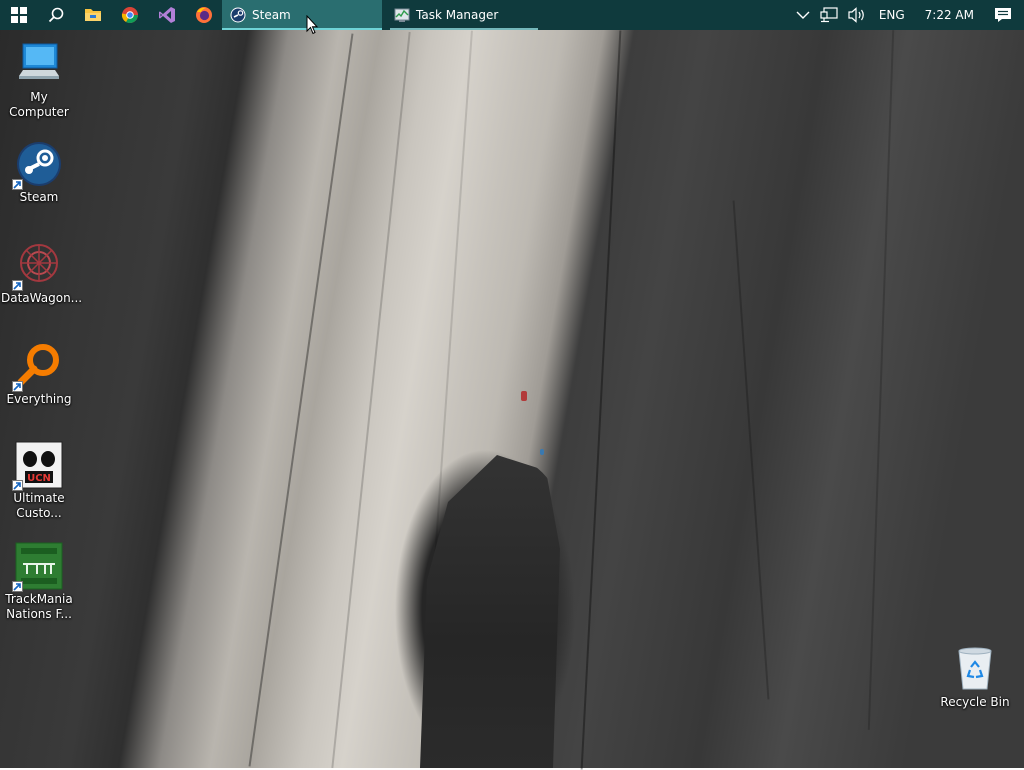 This screenshot has width=1024, height=770. I want to click on task-label: Task Manager, so click(457, 15).